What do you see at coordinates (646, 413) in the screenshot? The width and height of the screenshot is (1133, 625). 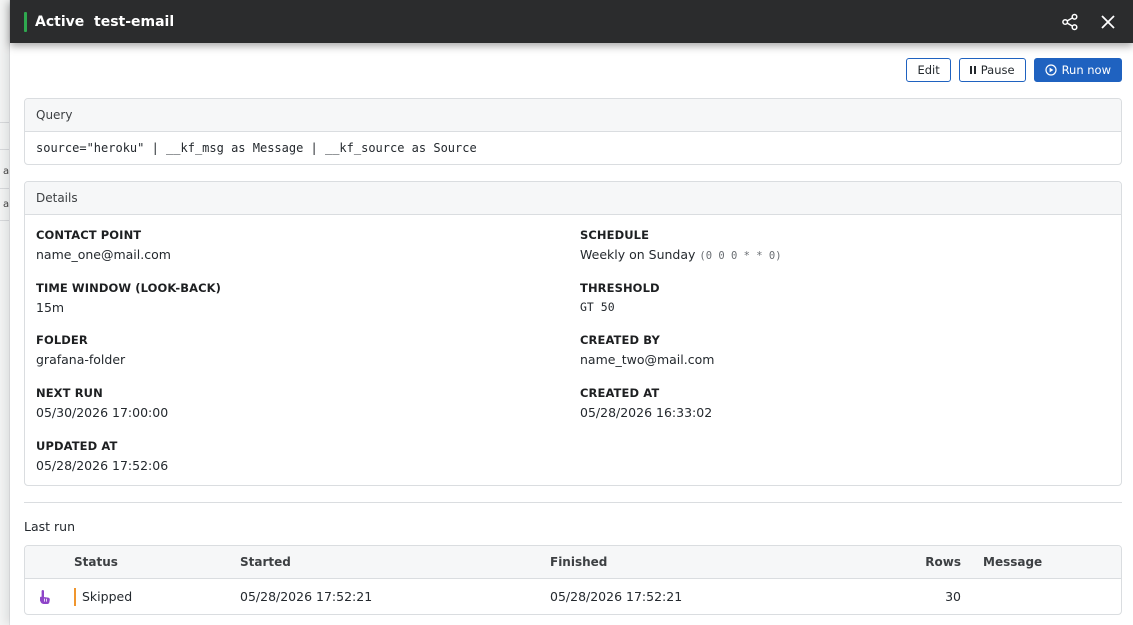 I see `created-at-value: 05/28/2026 16:33:02` at bounding box center [646, 413].